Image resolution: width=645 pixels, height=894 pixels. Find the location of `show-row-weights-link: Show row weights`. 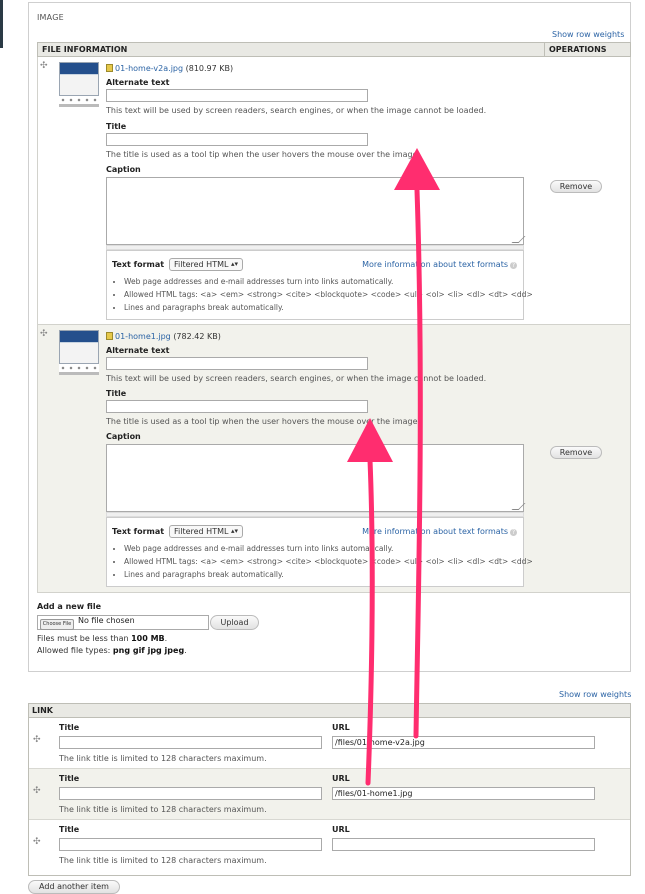

show-row-weights-link: Show row weights is located at coordinates (588, 34).